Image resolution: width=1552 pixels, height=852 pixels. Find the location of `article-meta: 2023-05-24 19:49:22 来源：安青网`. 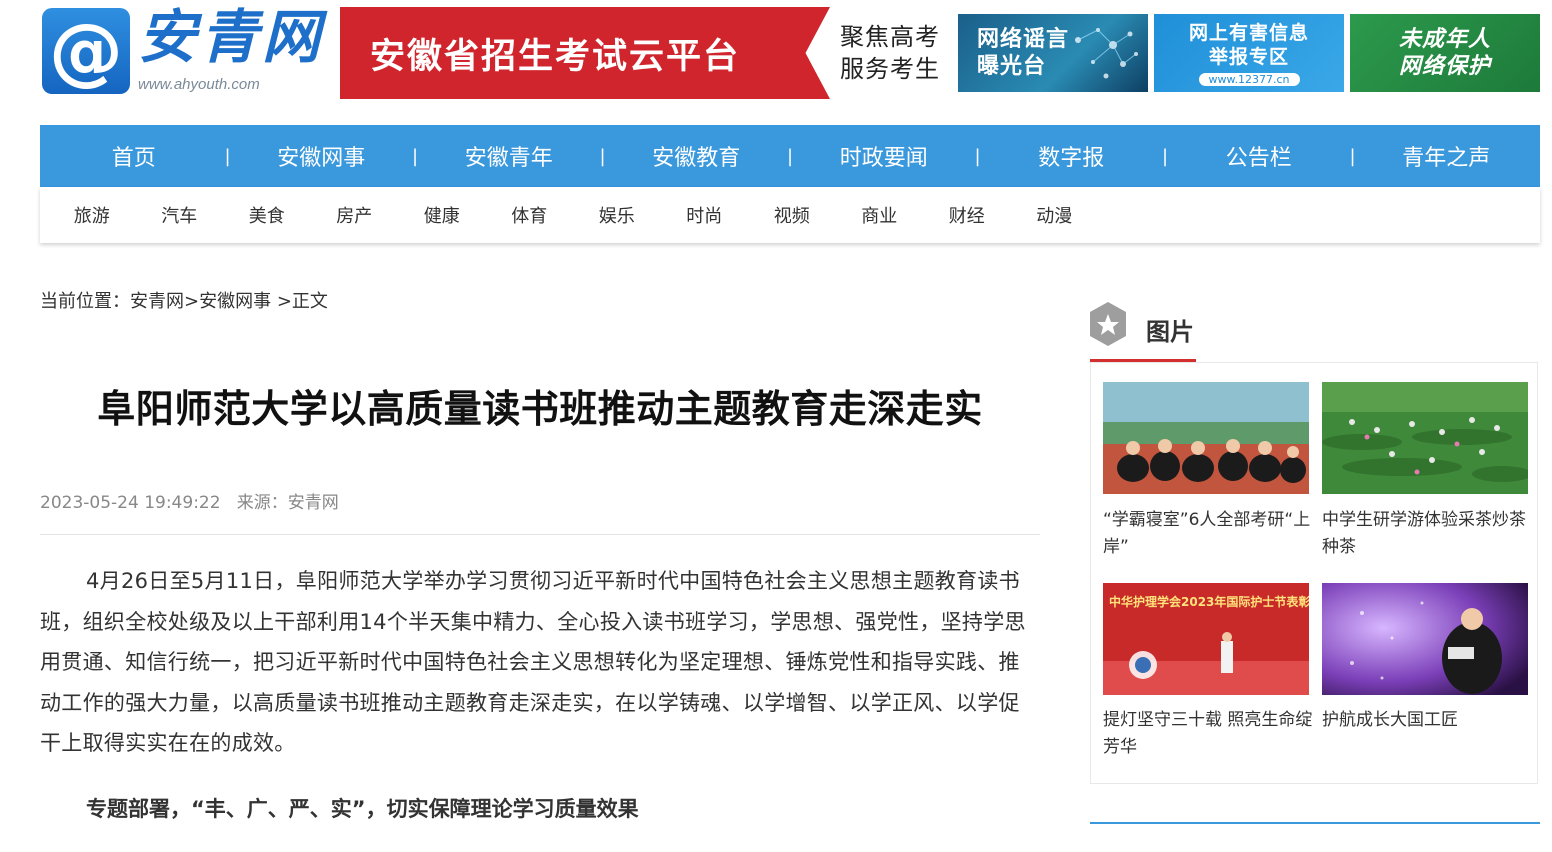

article-meta: 2023-05-24 19:49:22 来源：安青网 is located at coordinates (189, 500).